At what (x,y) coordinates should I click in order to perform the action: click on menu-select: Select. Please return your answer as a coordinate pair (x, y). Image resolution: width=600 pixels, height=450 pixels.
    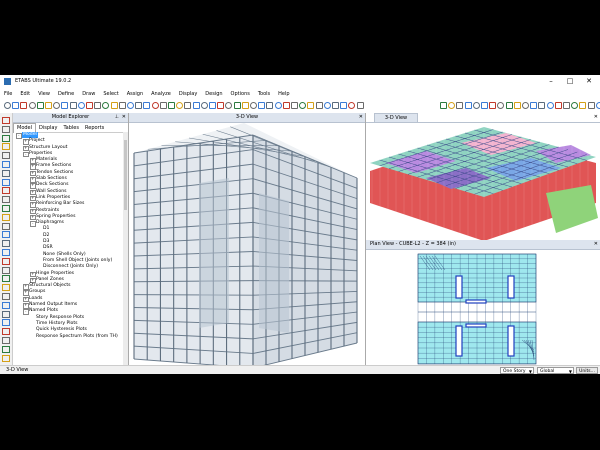
    Looking at the image, I should click on (110, 94).